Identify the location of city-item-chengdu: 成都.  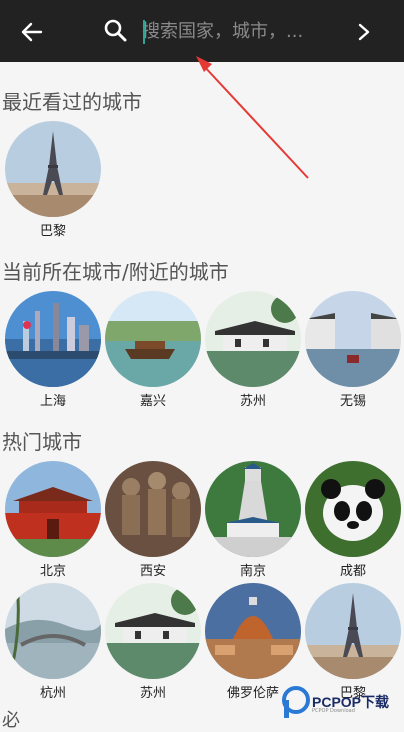
(353, 520).